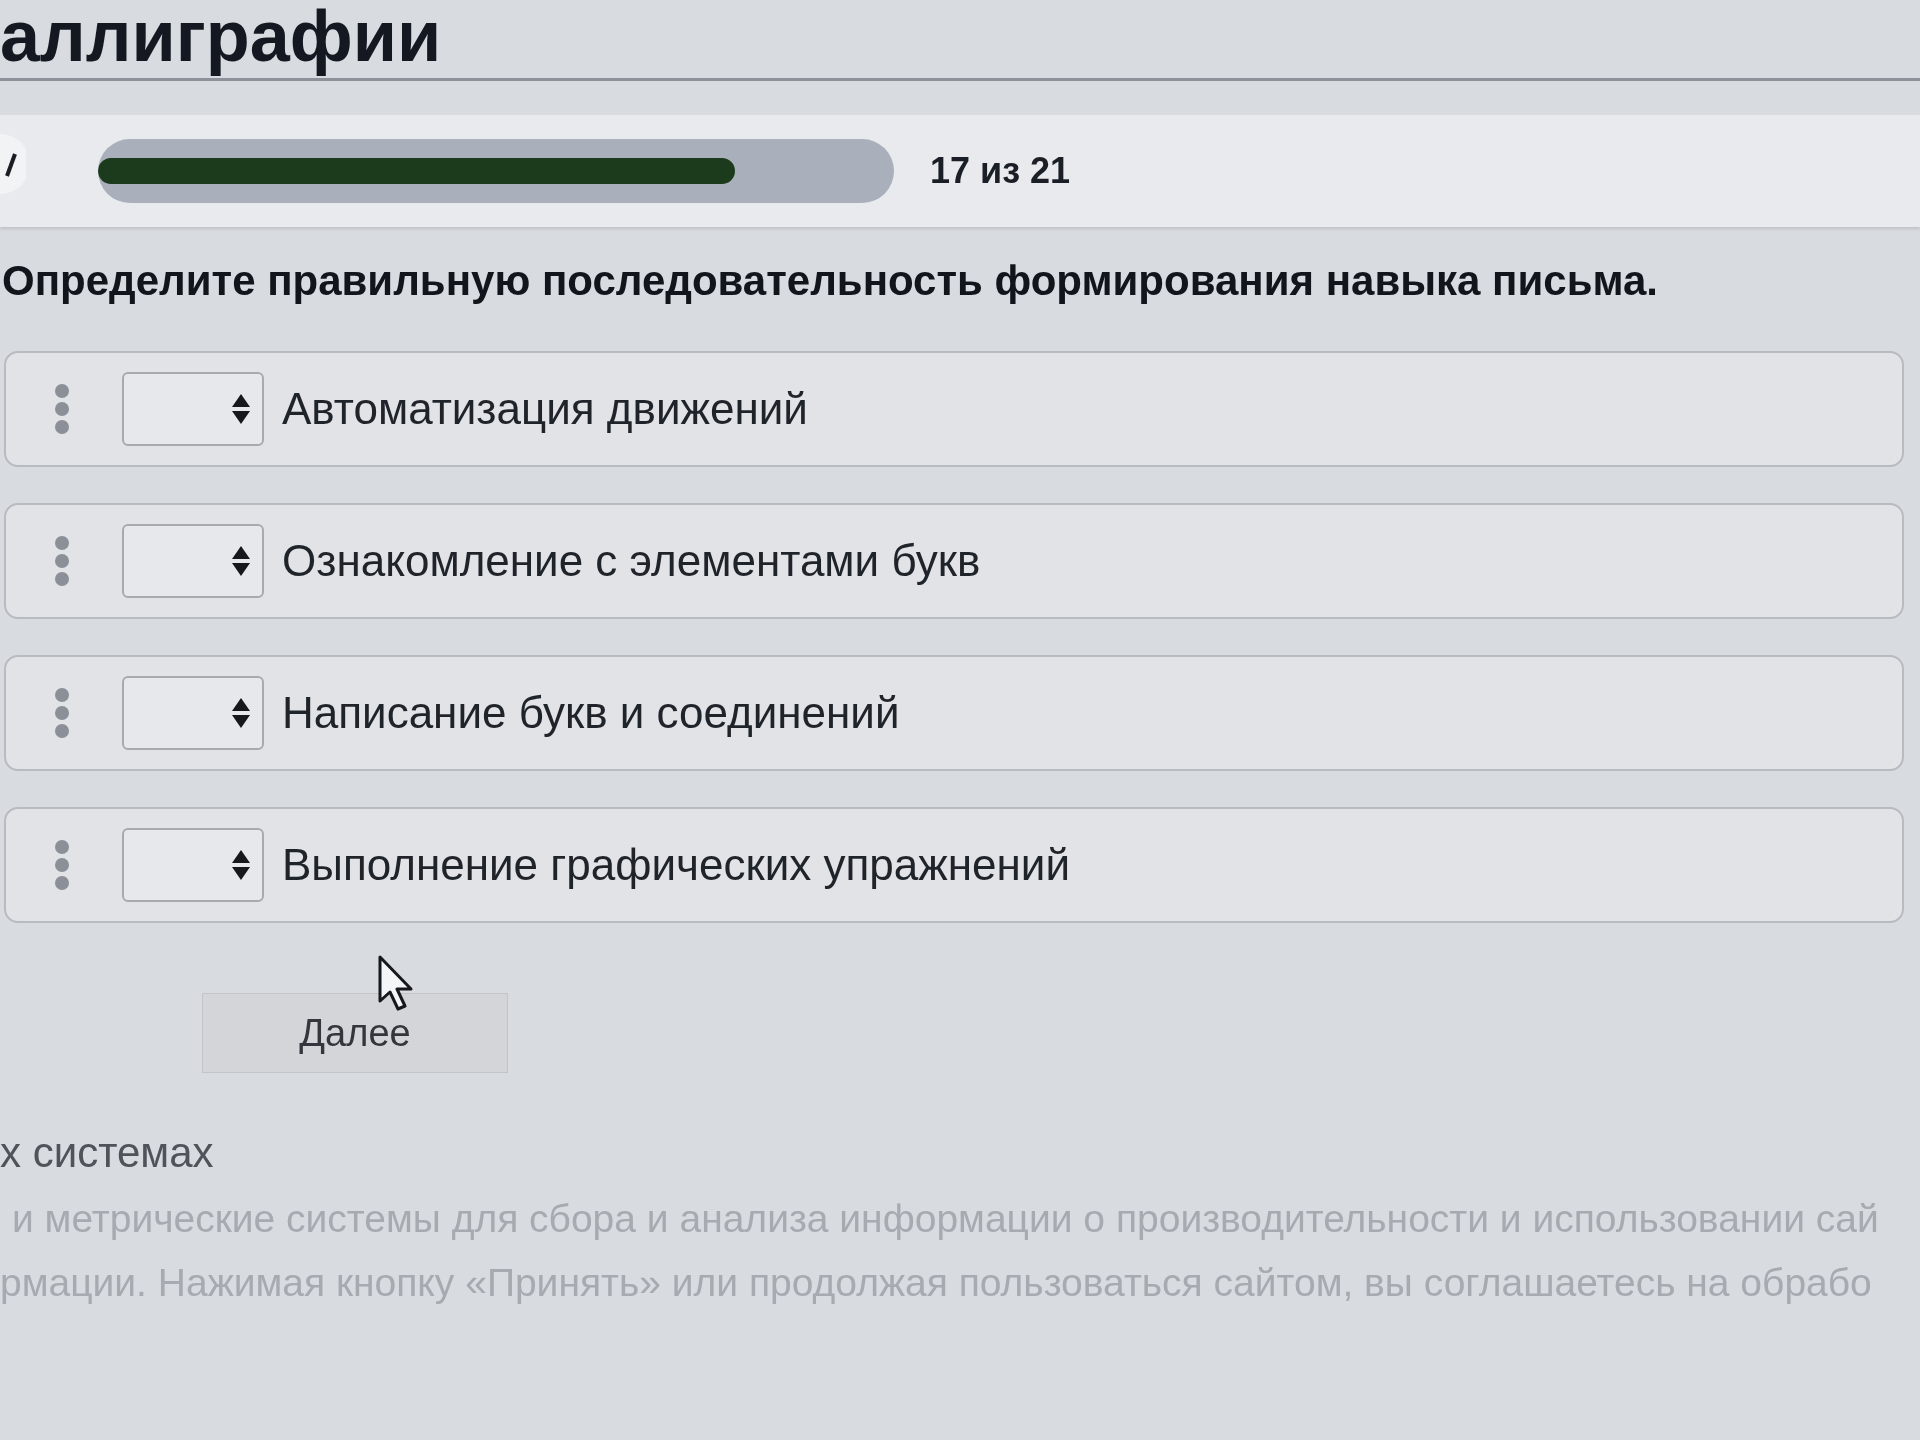  Describe the element at coordinates (107, 1153) in the screenshot. I see `notice-heading: х системах` at that location.